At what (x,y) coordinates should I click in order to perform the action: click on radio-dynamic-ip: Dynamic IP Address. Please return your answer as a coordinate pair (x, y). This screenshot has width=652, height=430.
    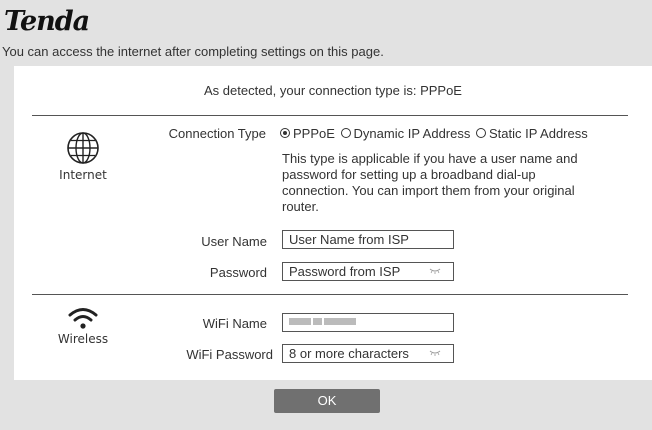
    Looking at the image, I should click on (405, 133).